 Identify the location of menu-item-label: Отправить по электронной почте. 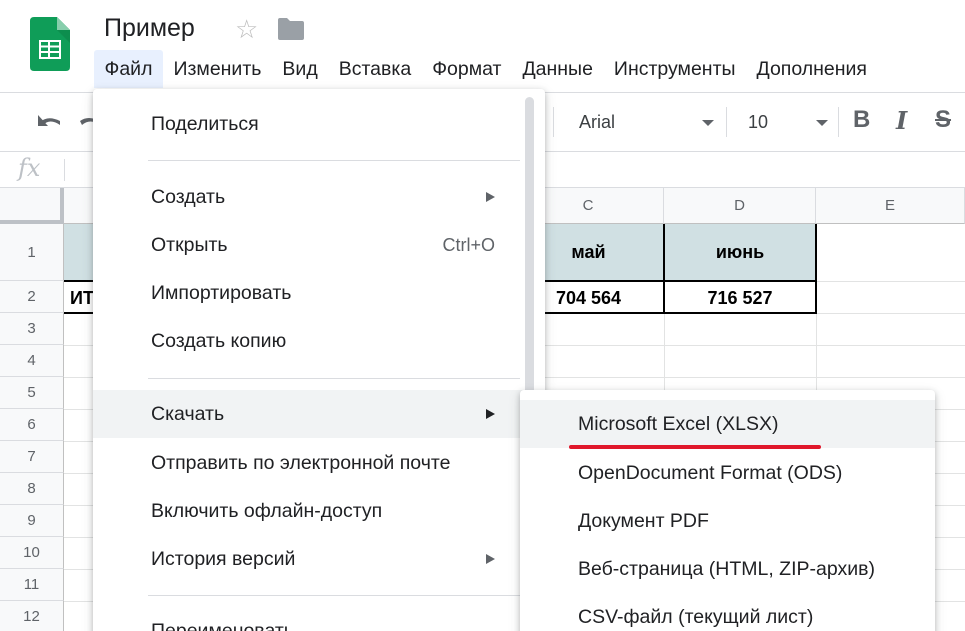
(301, 463).